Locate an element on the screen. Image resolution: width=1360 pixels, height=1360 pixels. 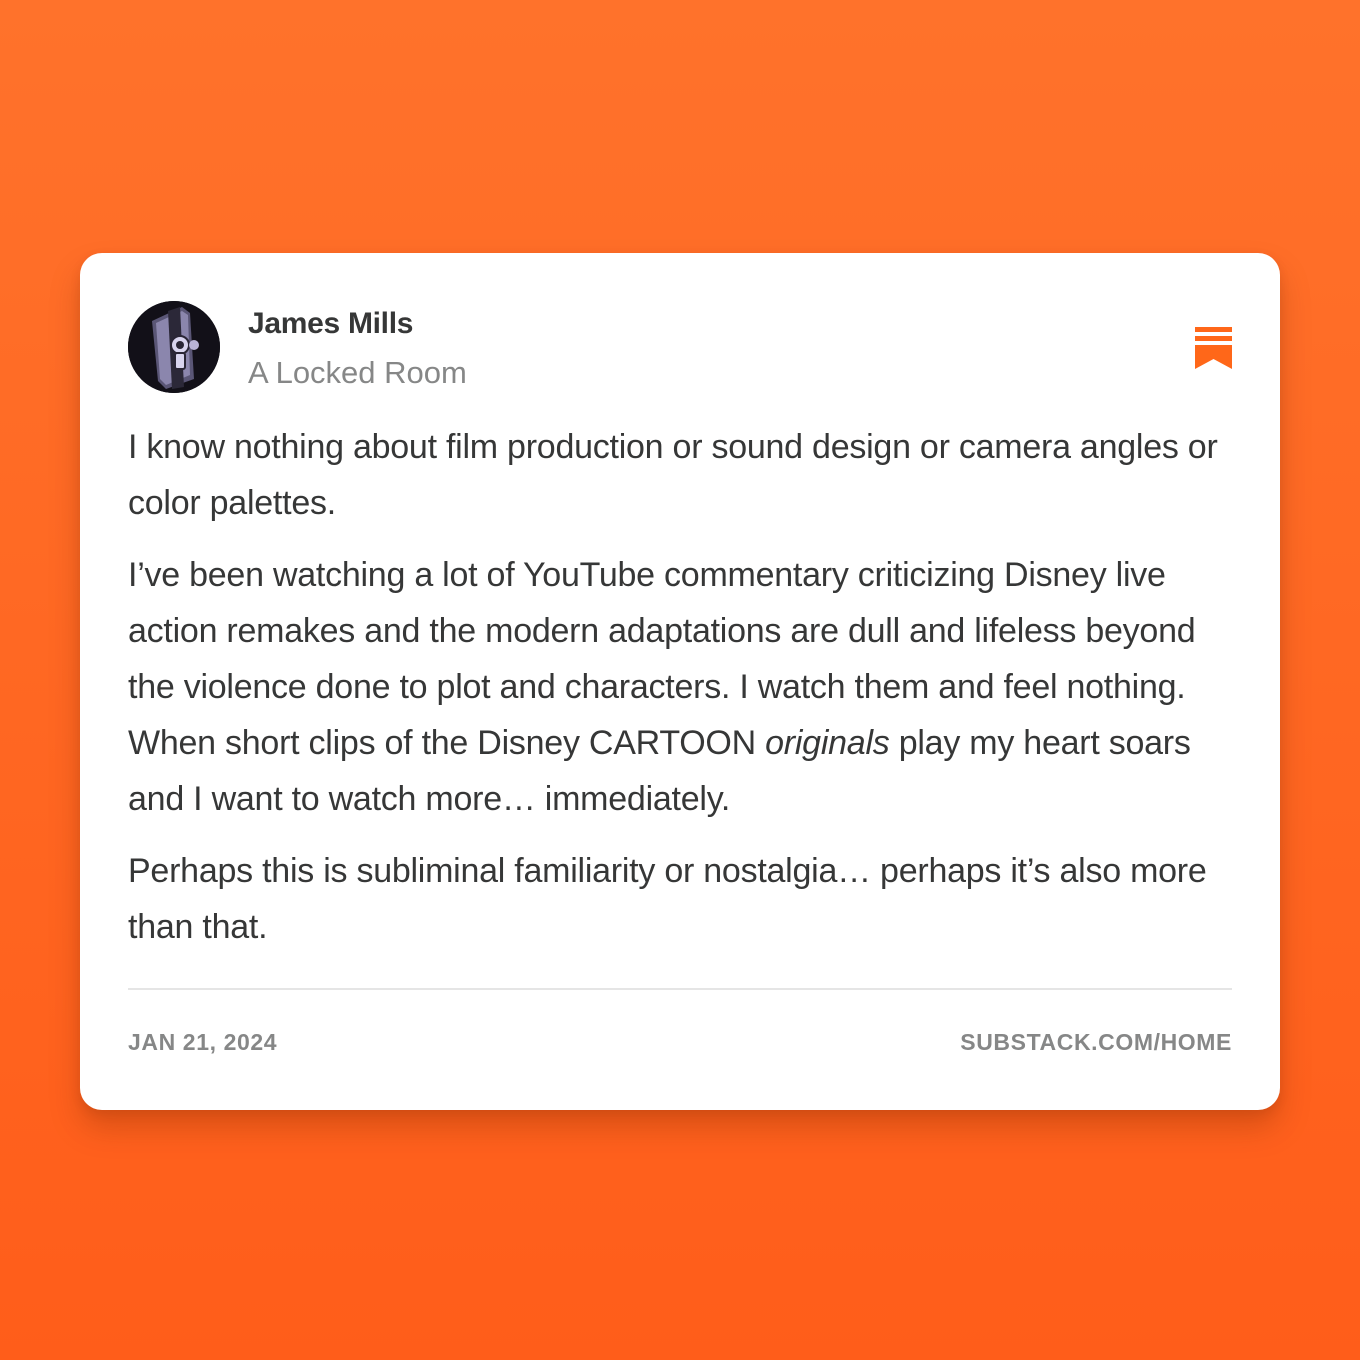
post-emphasis: originals is located at coordinates (827, 743).